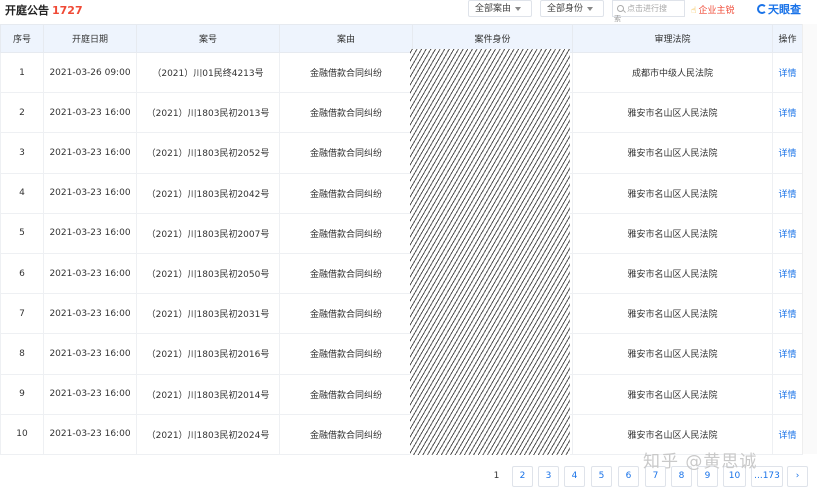  What do you see at coordinates (22, 193) in the screenshot?
I see `cell-no: 4` at bounding box center [22, 193].